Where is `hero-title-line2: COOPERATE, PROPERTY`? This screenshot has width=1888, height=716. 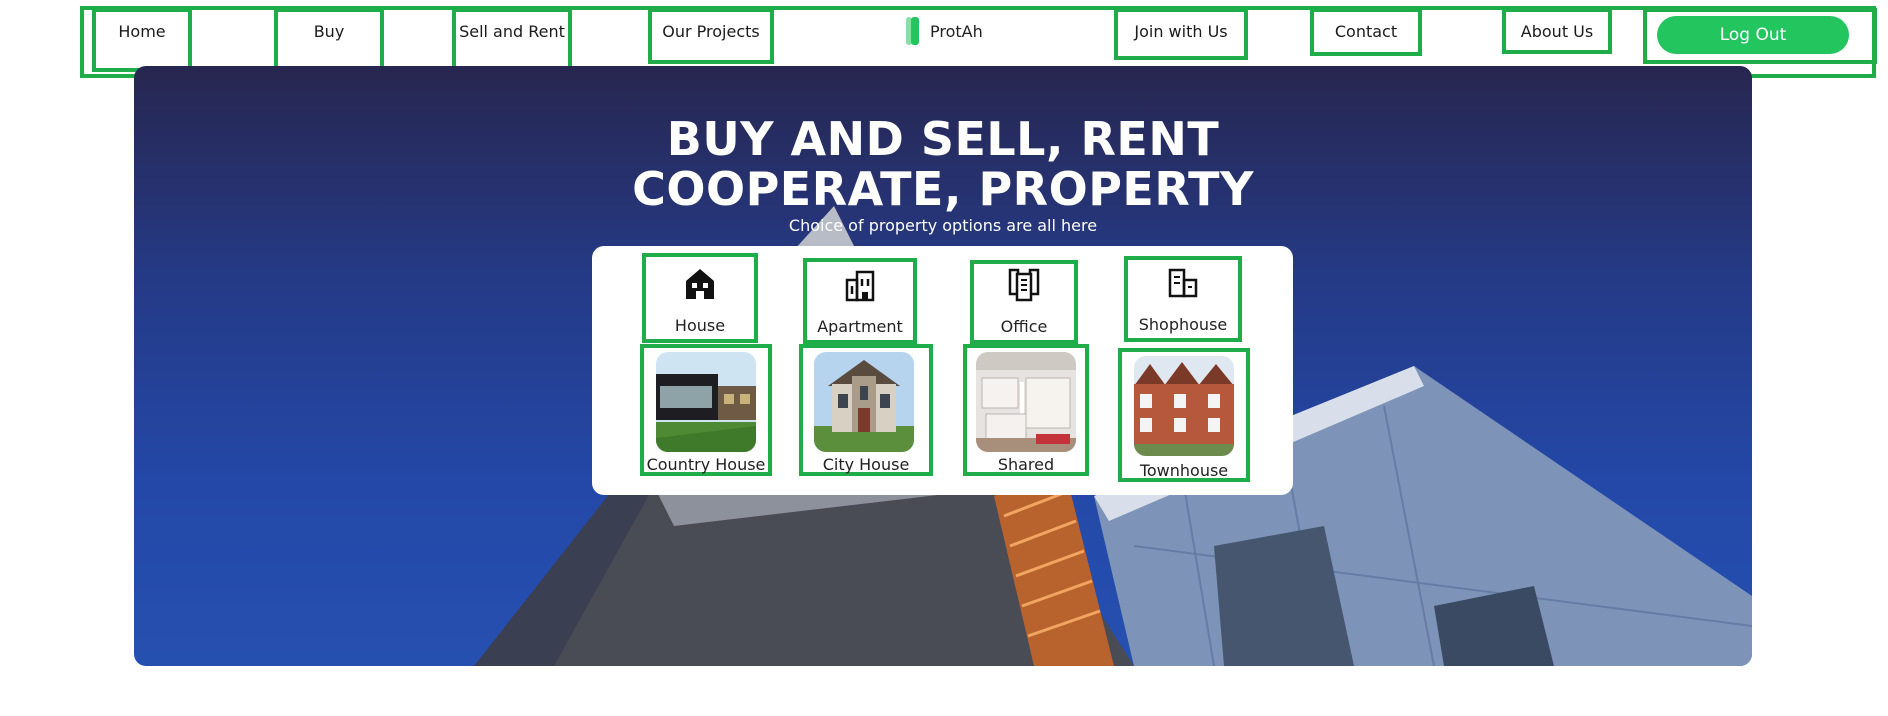 hero-title-line2: COOPERATE, PROPERTY is located at coordinates (943, 189).